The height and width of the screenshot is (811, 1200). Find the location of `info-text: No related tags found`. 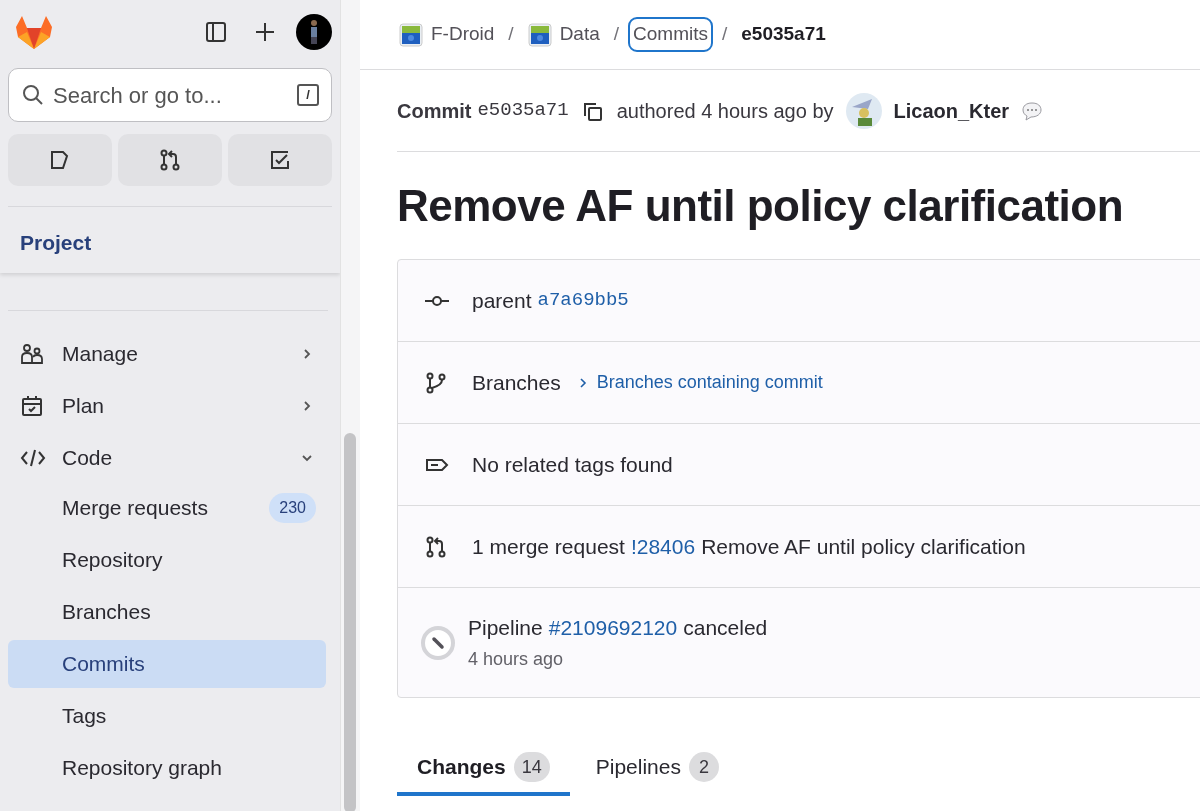

info-text: No related tags found is located at coordinates (572, 464).